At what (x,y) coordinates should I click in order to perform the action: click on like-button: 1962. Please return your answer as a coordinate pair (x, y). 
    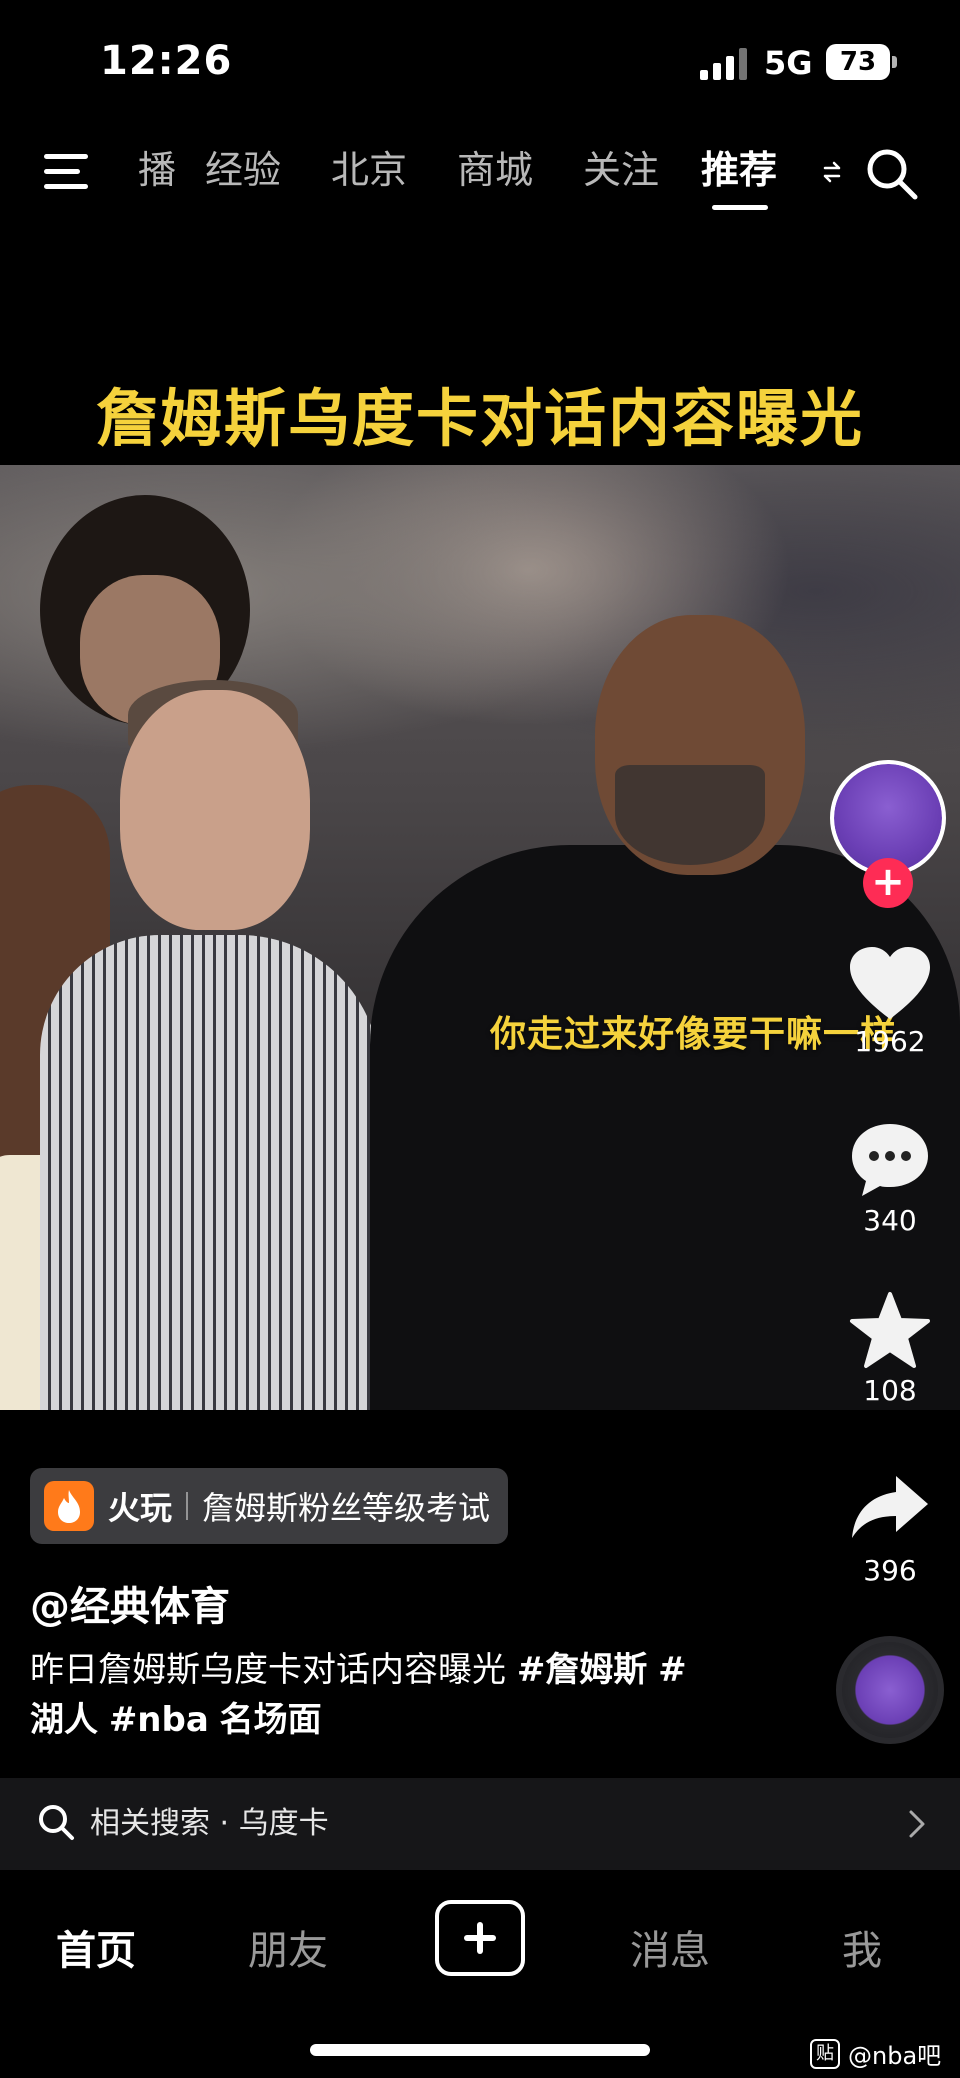
    Looking at the image, I should click on (890, 1001).